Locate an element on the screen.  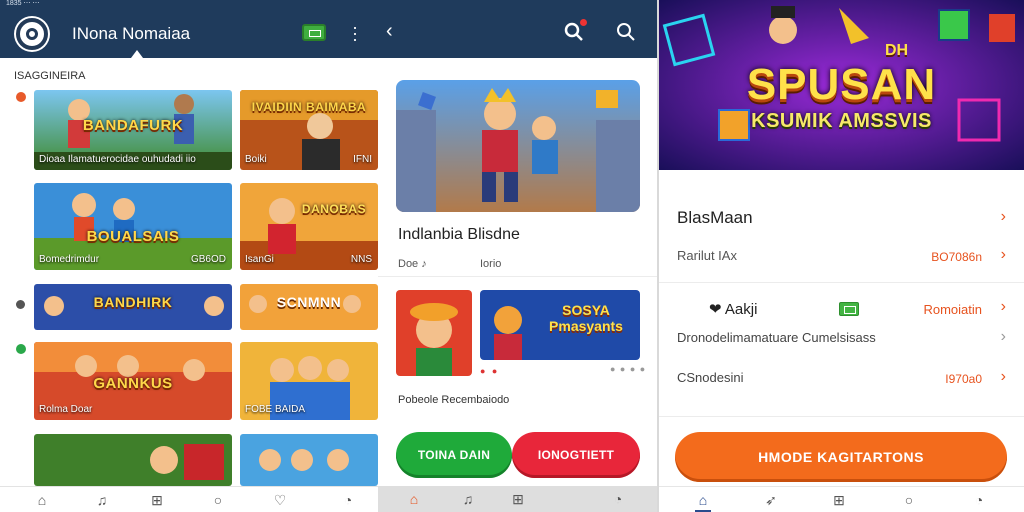
settings-row: BlasMaan › is located at coordinates (841, 221).